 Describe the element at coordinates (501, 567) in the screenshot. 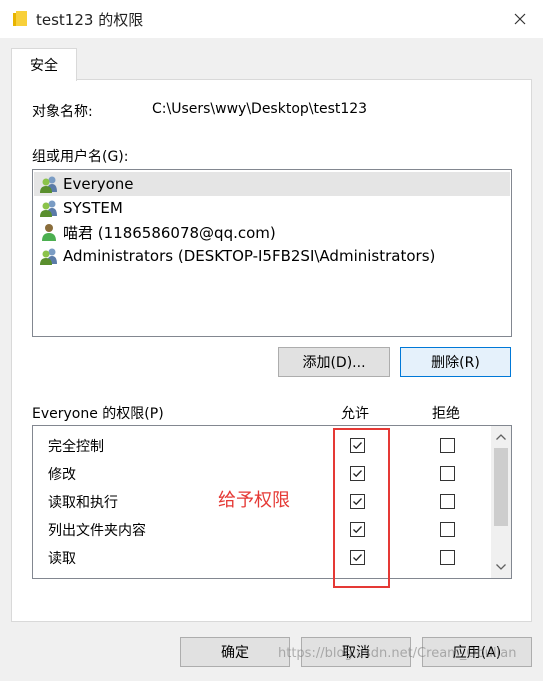

I see `scroll-down-icon` at that location.